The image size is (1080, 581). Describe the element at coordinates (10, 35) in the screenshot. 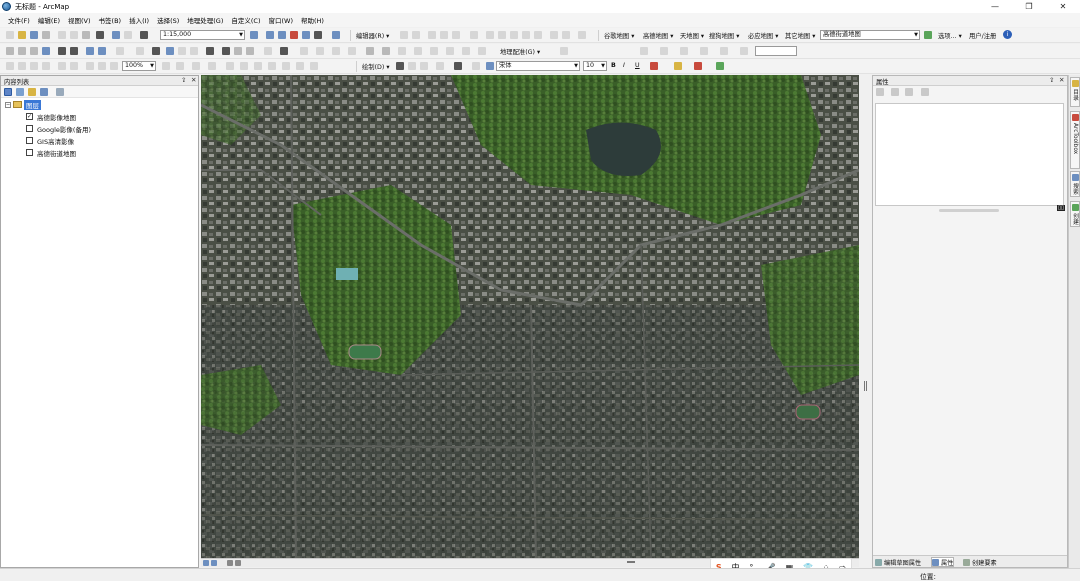

I see `new-document-icon` at that location.